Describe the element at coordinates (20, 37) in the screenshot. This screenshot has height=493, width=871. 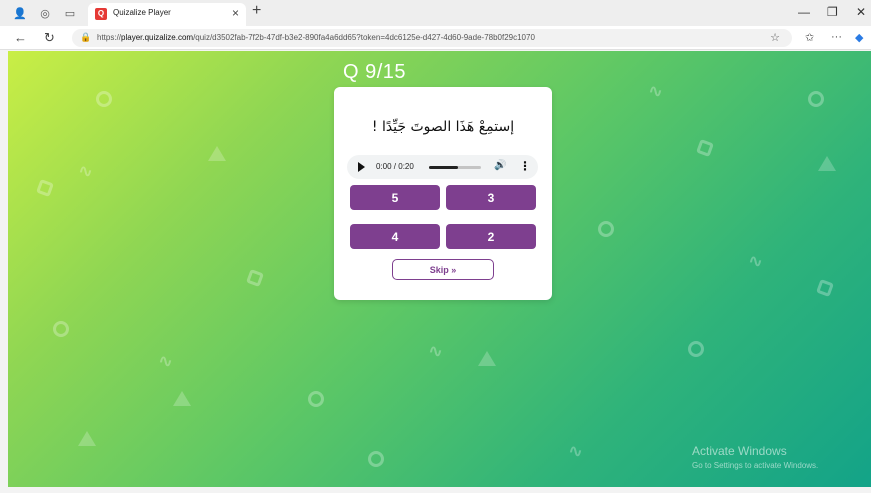
I see `back-arrow-icon: ←` at that location.